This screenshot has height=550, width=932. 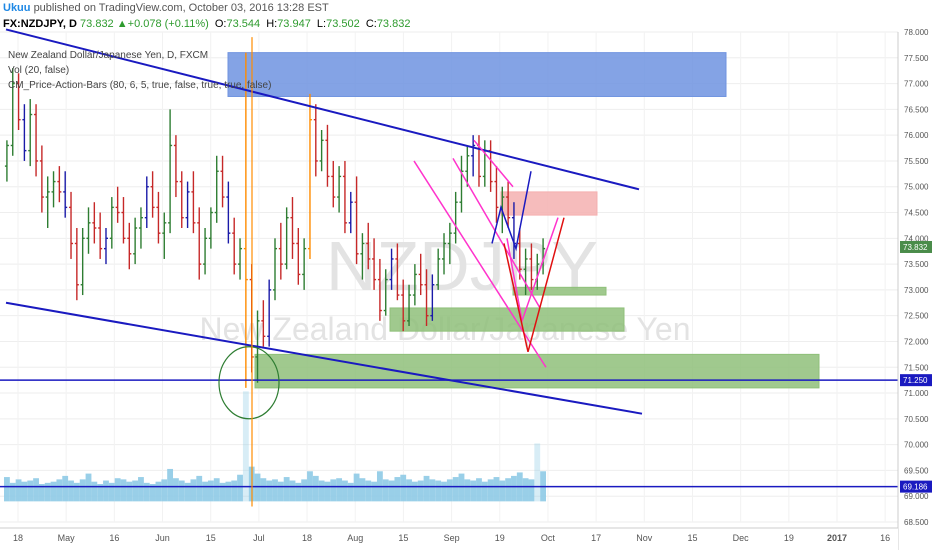 What do you see at coordinates (915, 380) in the screenshot?
I see `price-label-text: 71.250` at bounding box center [915, 380].